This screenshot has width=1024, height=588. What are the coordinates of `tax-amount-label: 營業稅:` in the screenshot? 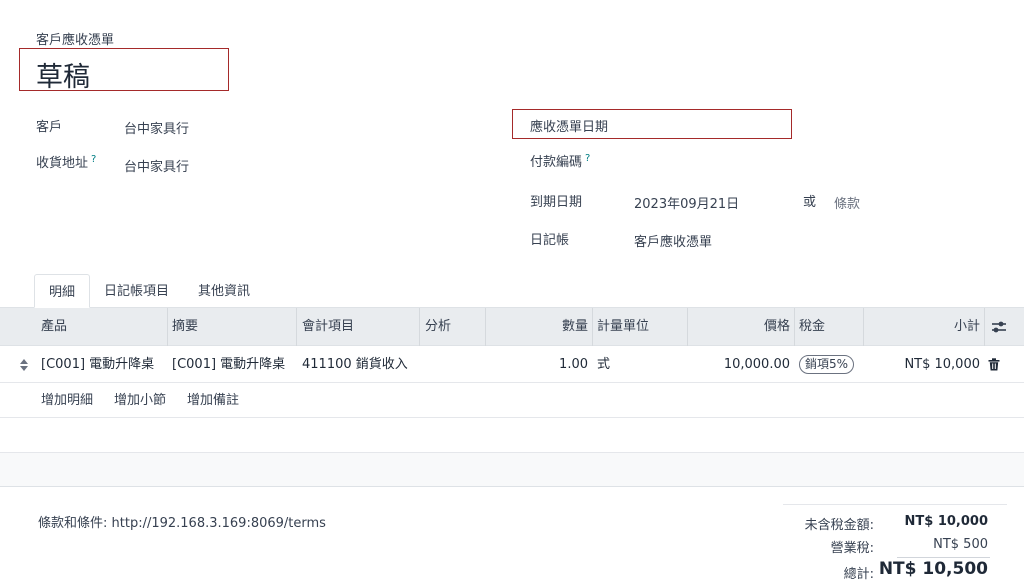 It's located at (852, 548).